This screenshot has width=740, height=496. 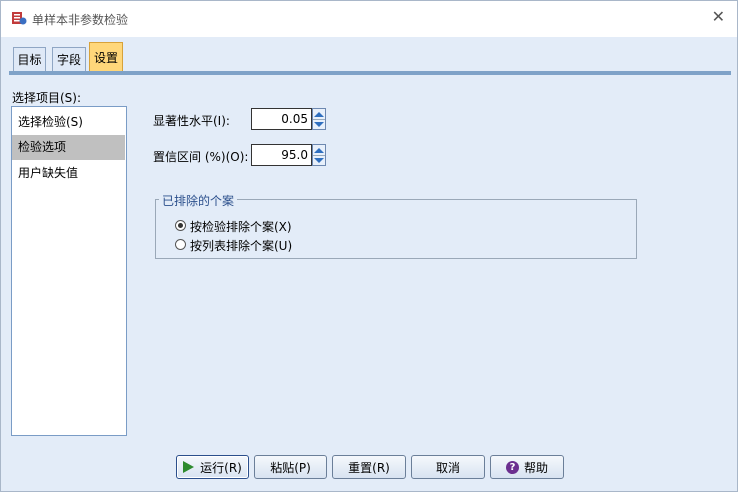 I want to click on significance-label: 显著性水平(I):, so click(x=191, y=121).